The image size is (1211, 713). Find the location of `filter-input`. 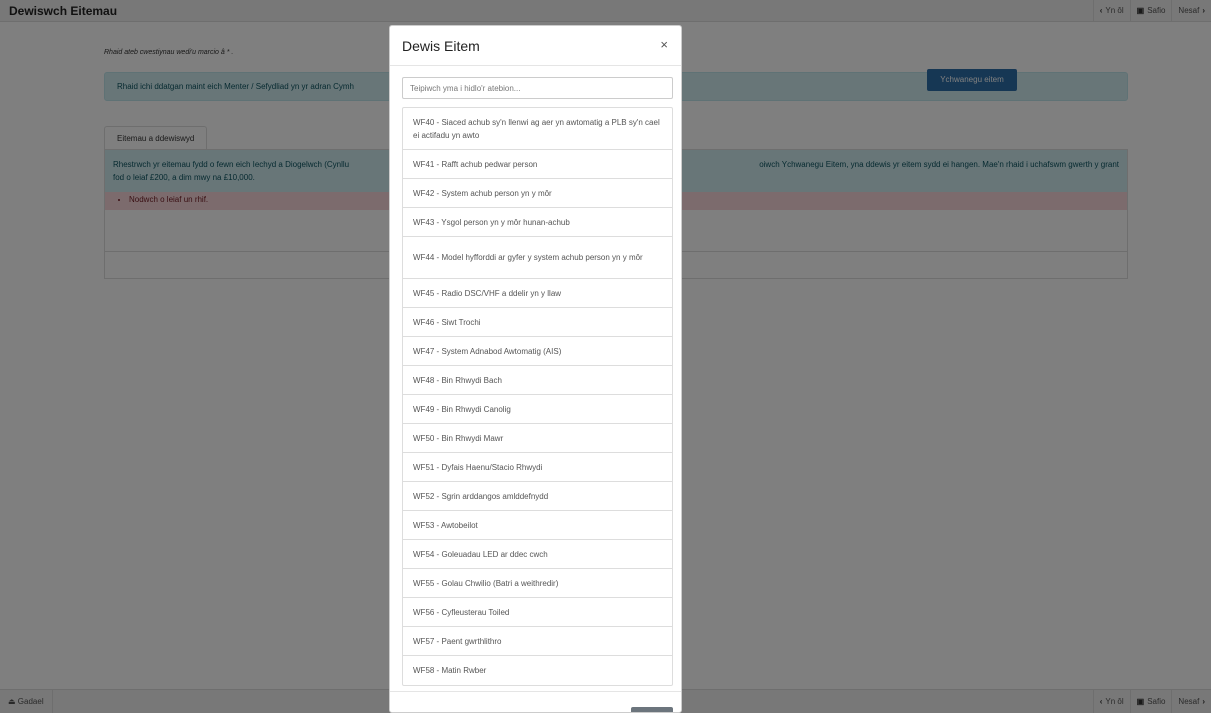

filter-input is located at coordinates (537, 88).